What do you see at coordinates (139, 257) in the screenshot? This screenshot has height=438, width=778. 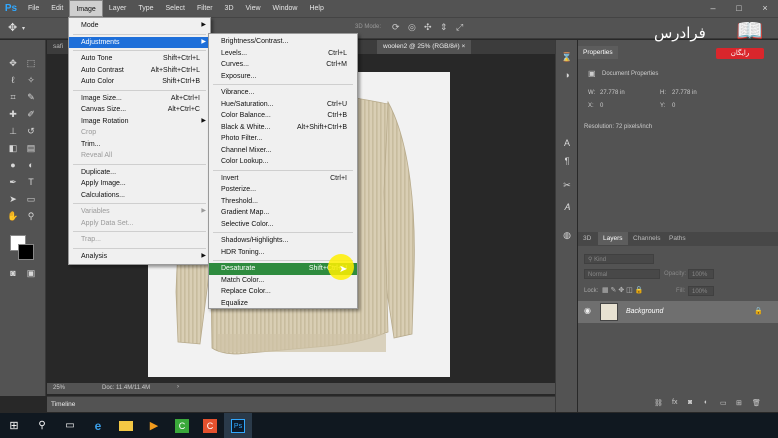 I see `image-item-analysis: Analysis ▶` at bounding box center [139, 257].